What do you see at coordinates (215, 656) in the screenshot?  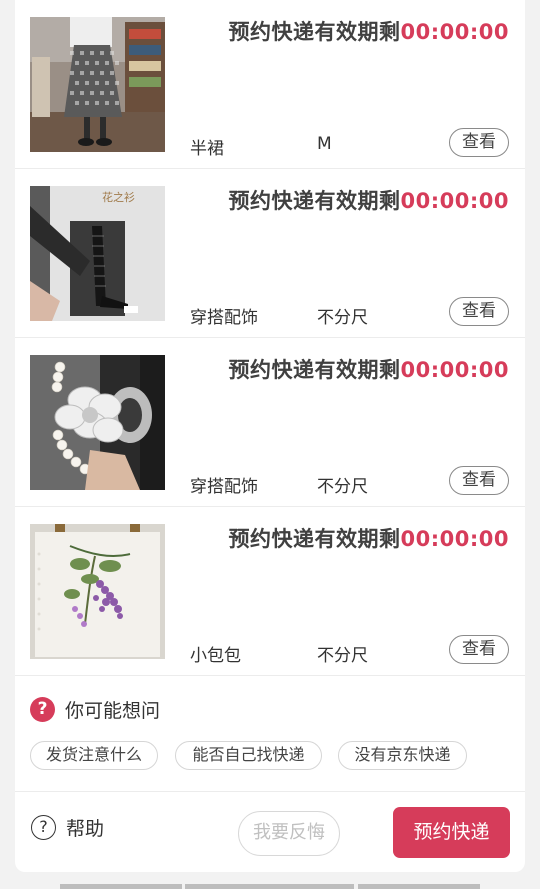 I see `item-category: 小包包` at bounding box center [215, 656].